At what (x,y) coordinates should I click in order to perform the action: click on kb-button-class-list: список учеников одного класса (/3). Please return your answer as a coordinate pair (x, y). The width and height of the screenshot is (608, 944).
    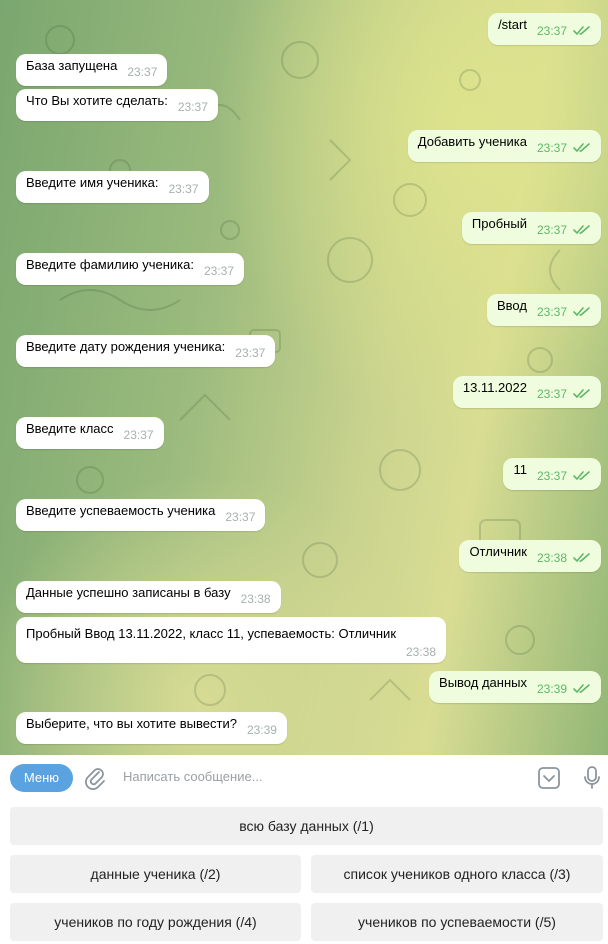
    Looking at the image, I should click on (457, 874).